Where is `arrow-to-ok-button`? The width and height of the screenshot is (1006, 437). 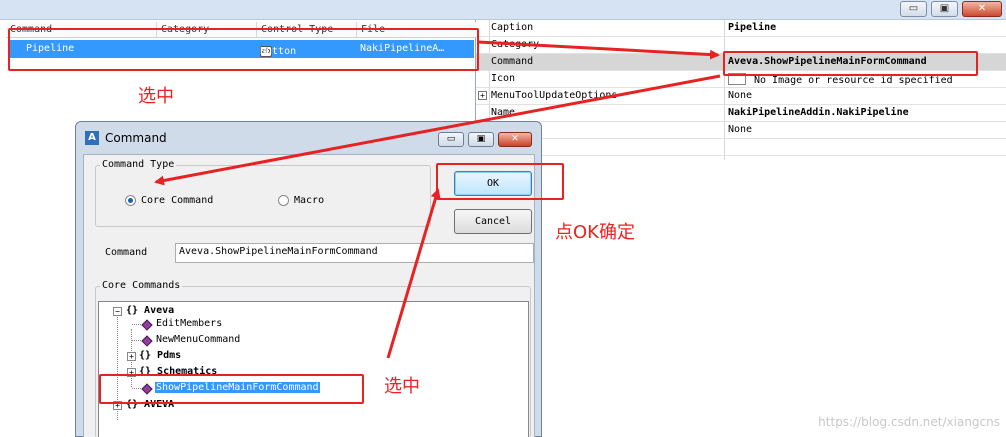 arrow-to-ok-button is located at coordinates (413, 273).